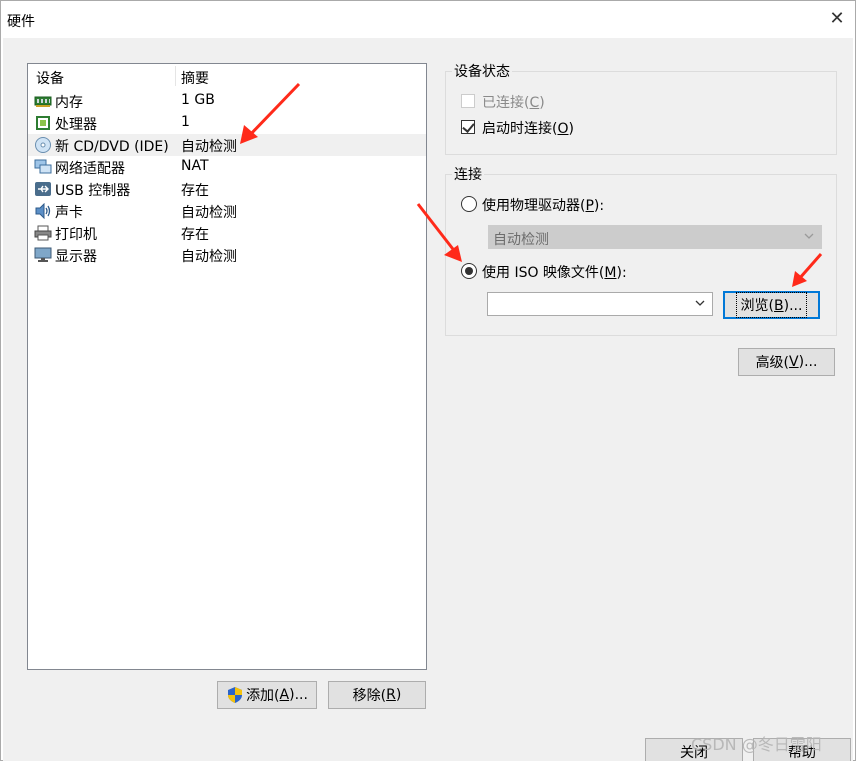 This screenshot has width=856, height=761. Describe the element at coordinates (772, 363) in the screenshot. I see `advanced-button-label: 高级(` at that location.